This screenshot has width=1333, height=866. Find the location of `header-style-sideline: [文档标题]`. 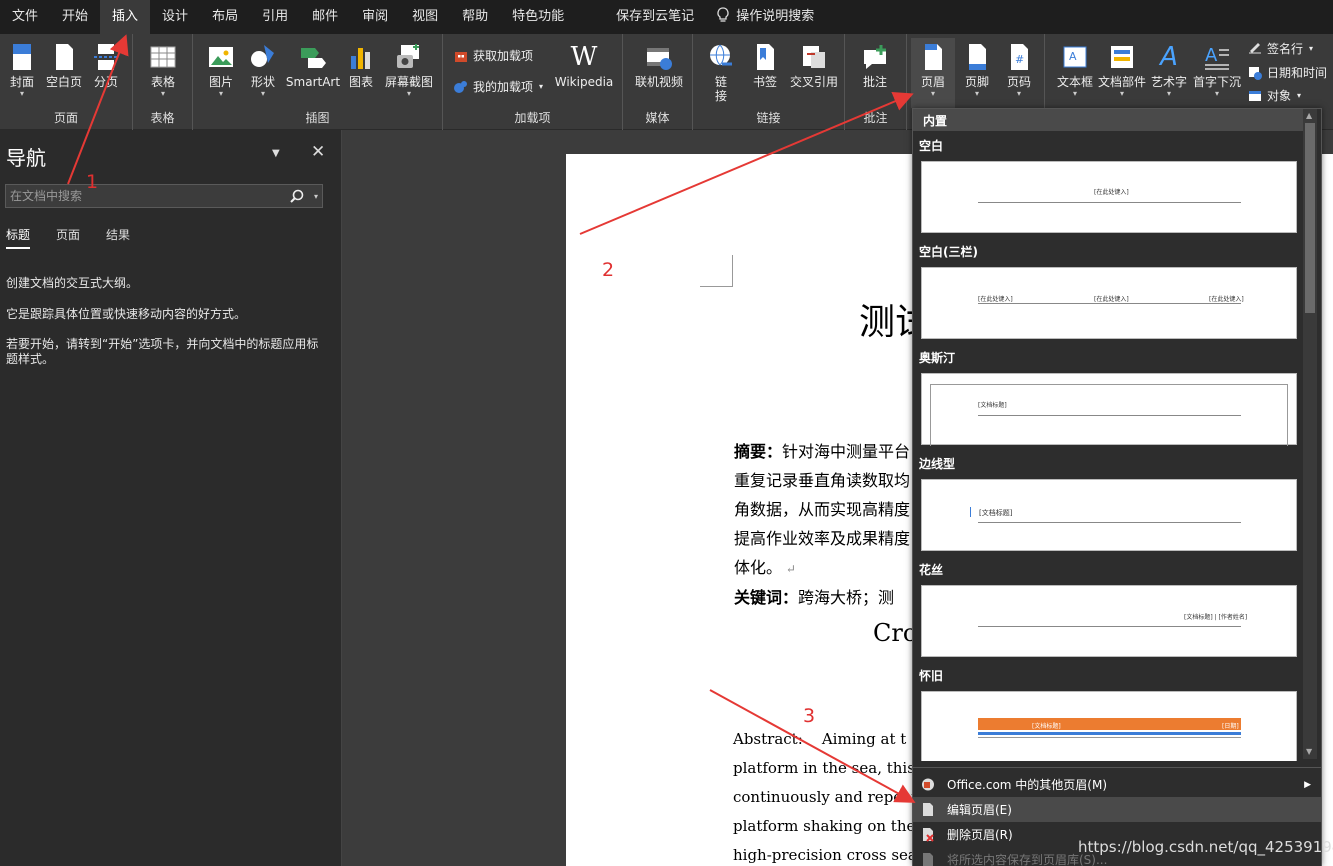

header-style-sideline: [文档标题] is located at coordinates (1109, 515).